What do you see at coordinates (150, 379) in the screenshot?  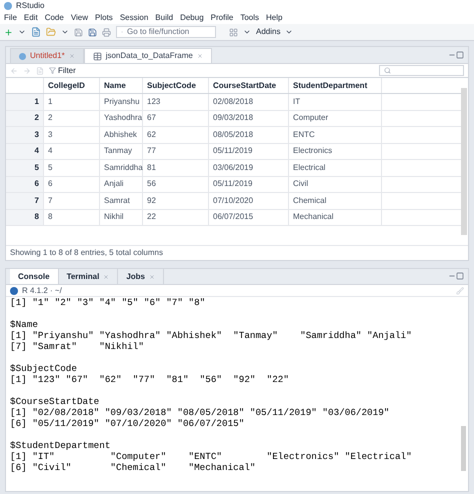 I see `console-line: [1] "123" "67" "62" "77" "81" "56" "92" "22"` at bounding box center [150, 379].